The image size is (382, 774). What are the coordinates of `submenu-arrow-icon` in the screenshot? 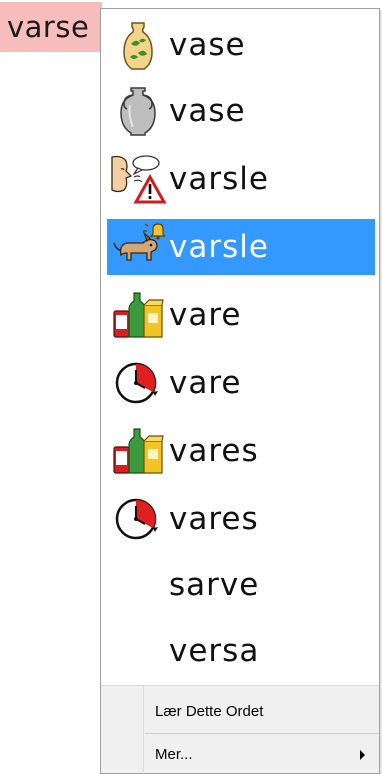 It's located at (362, 755).